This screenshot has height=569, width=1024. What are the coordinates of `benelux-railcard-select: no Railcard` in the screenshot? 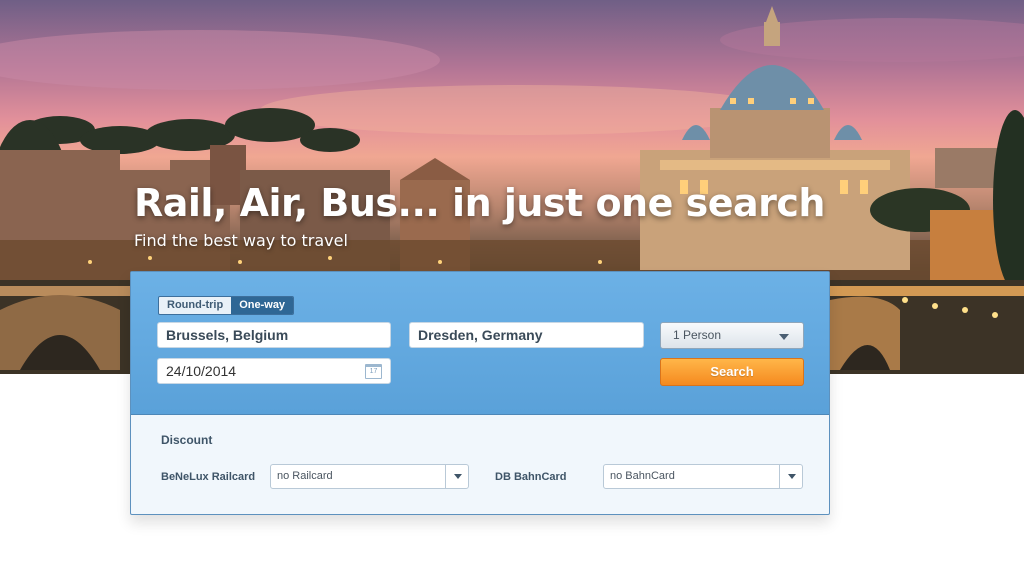 It's located at (369, 476).